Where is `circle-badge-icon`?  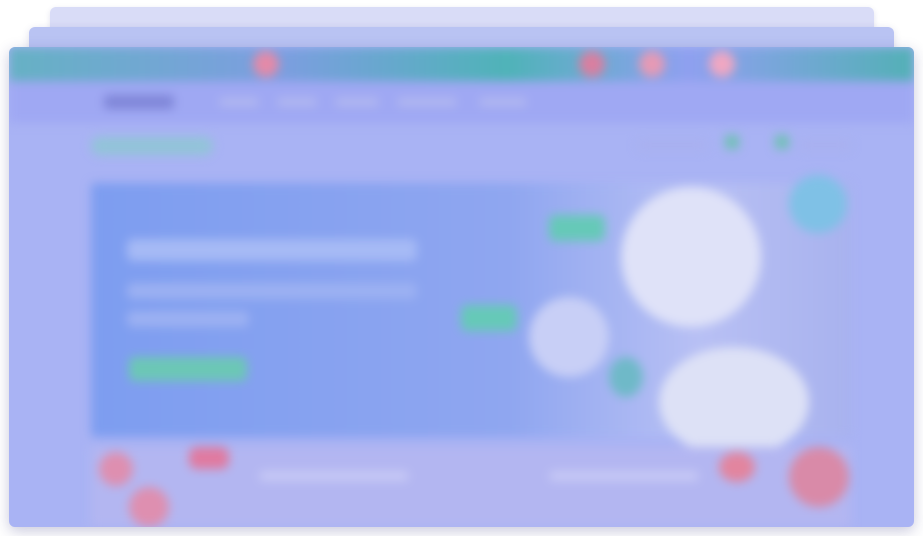
circle-badge-icon is located at coordinates (818, 204).